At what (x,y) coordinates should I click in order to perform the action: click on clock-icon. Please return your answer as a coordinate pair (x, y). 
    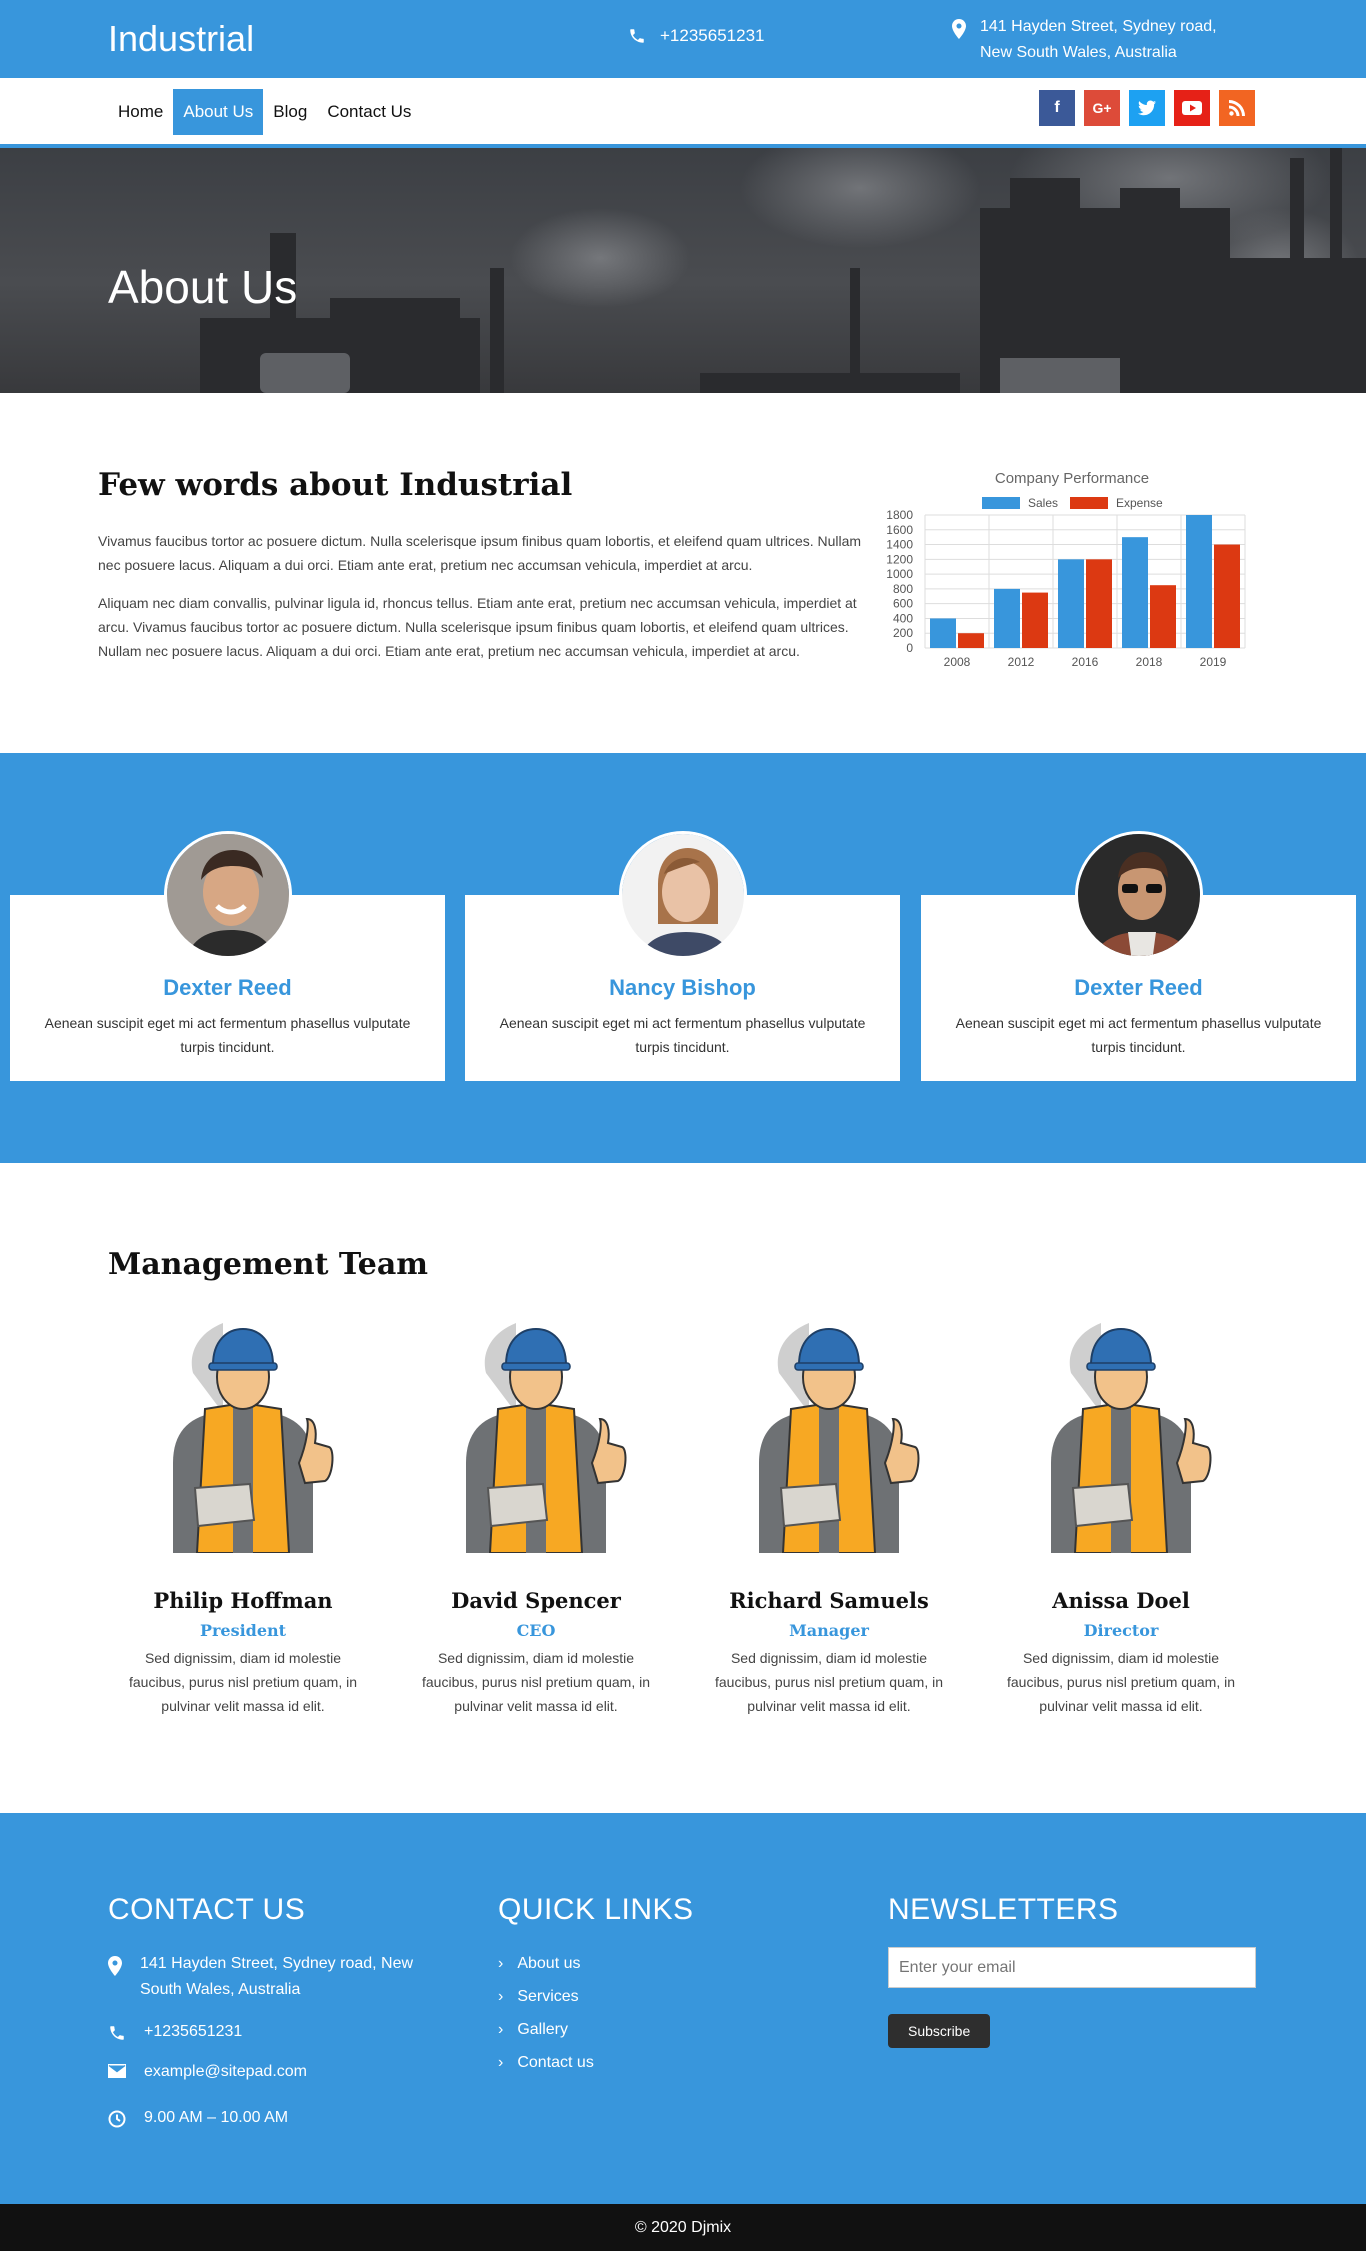
    Looking at the image, I should click on (117, 2119).